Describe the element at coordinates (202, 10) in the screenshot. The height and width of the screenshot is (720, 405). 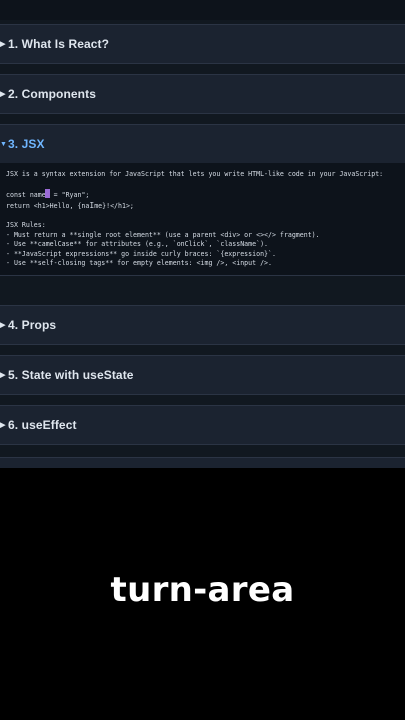
I see `top-strip` at that location.